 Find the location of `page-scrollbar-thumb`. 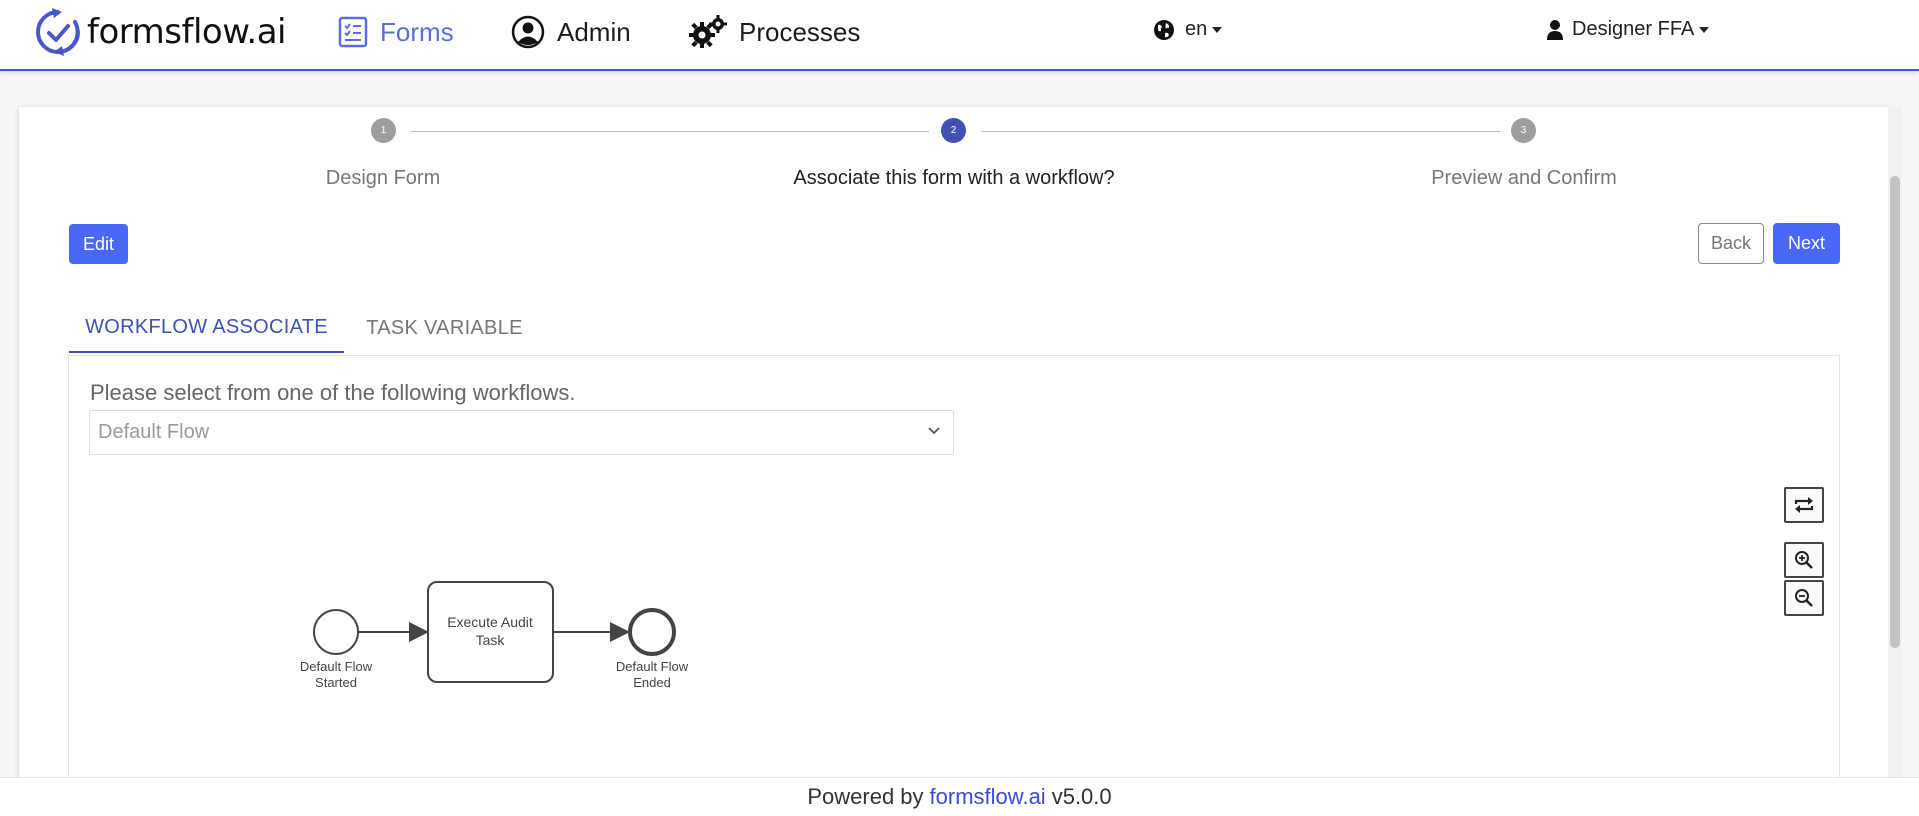

page-scrollbar-thumb is located at coordinates (1895, 412).